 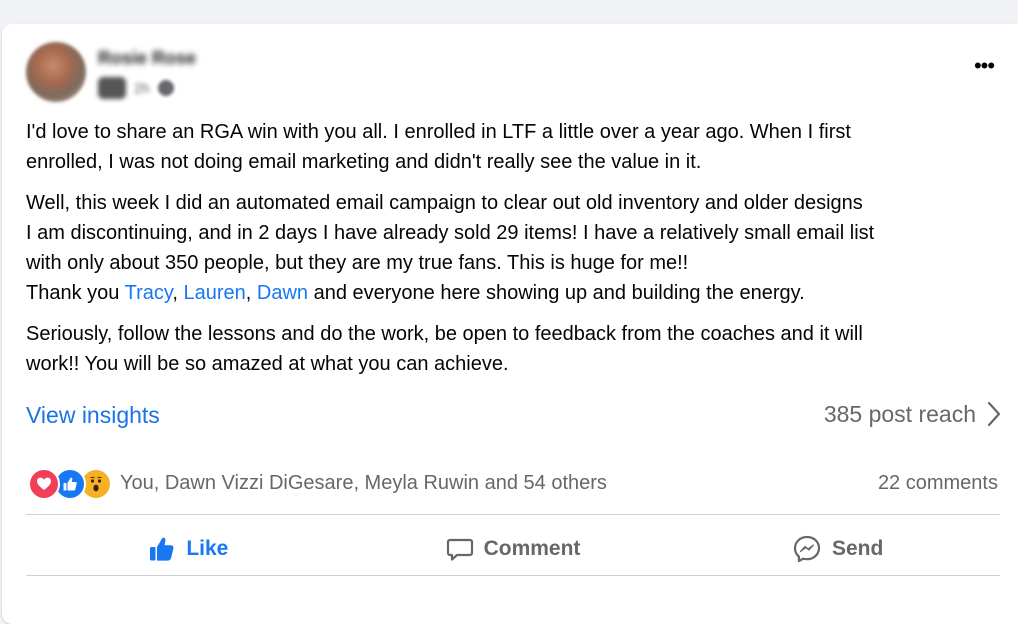 I want to click on like-label: Like, so click(x=207, y=548).